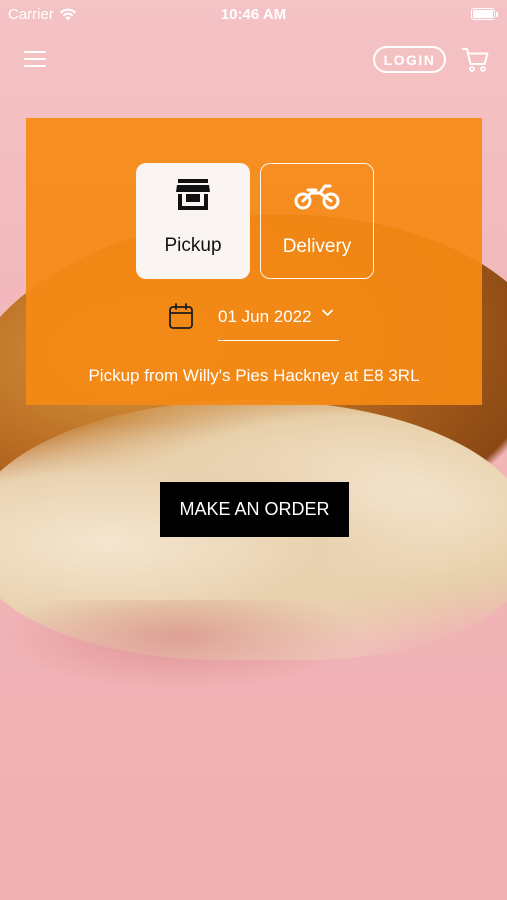 This screenshot has width=507, height=900. I want to click on pickup-option: Pickup, so click(193, 221).